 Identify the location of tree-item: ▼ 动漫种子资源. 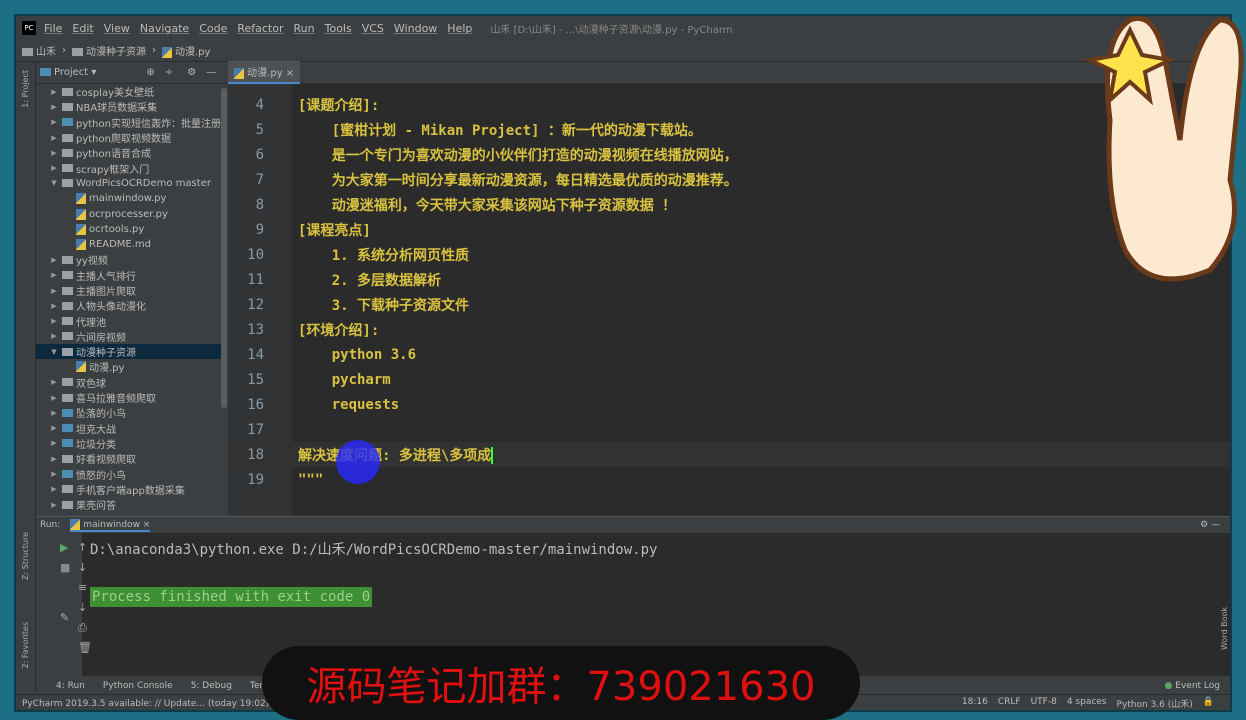
(131, 352).